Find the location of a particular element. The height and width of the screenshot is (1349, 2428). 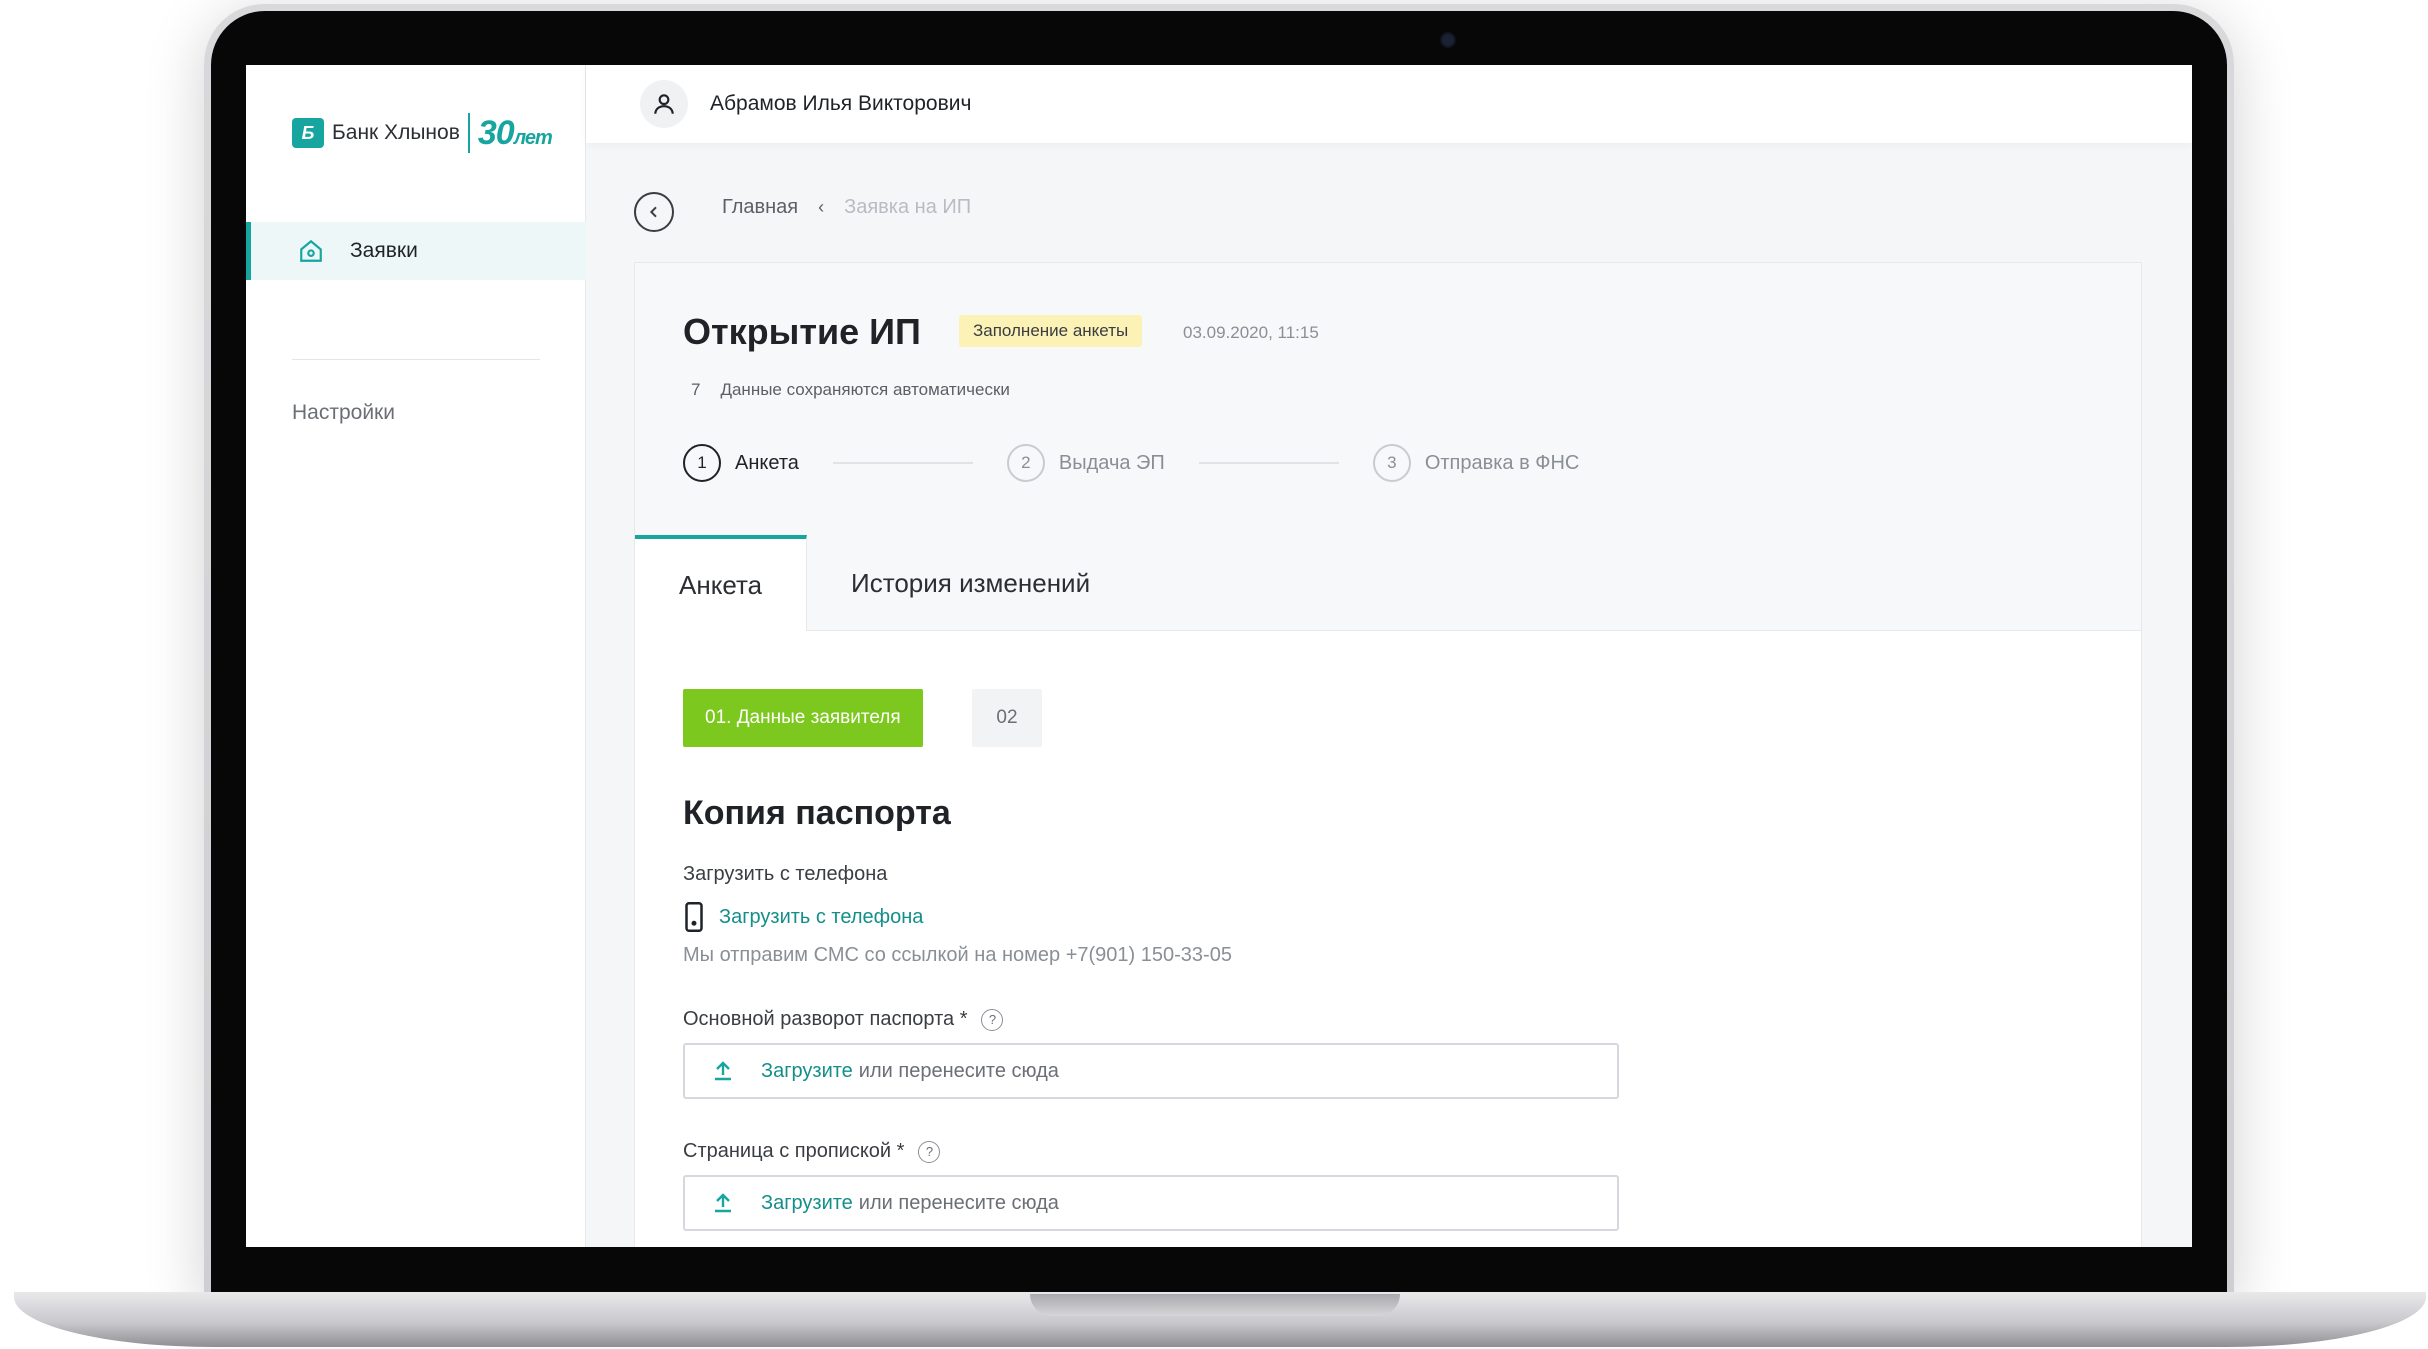

breadcrumb-home: Главная is located at coordinates (760, 207).